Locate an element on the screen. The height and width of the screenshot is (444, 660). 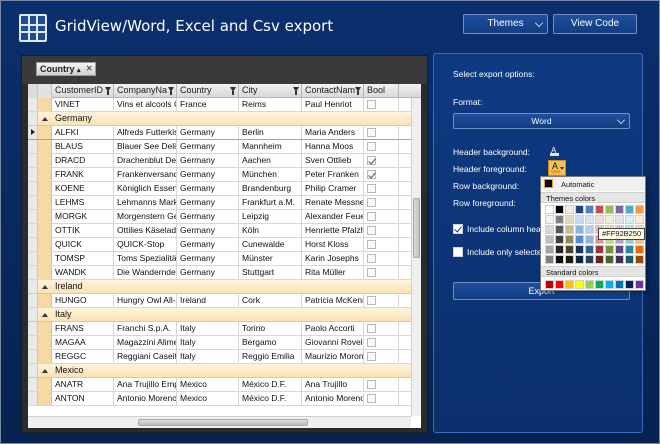
header-foreground-picker: A is located at coordinates (557, 168).